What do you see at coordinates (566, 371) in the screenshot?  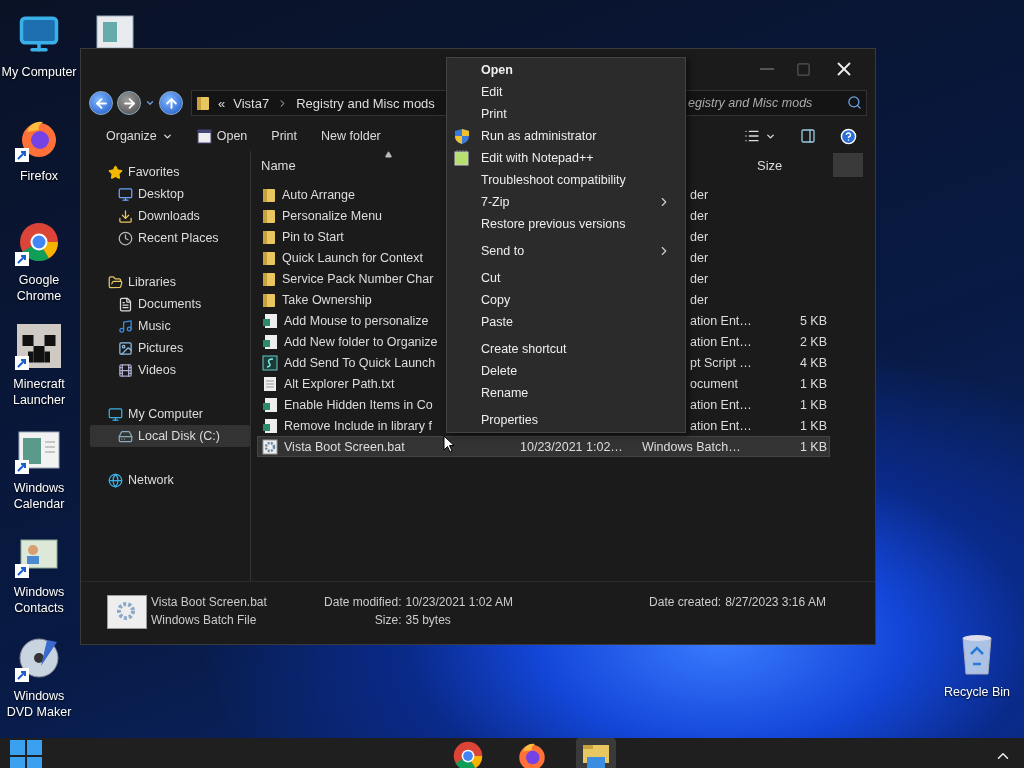 I see `menu-item: Delete` at bounding box center [566, 371].